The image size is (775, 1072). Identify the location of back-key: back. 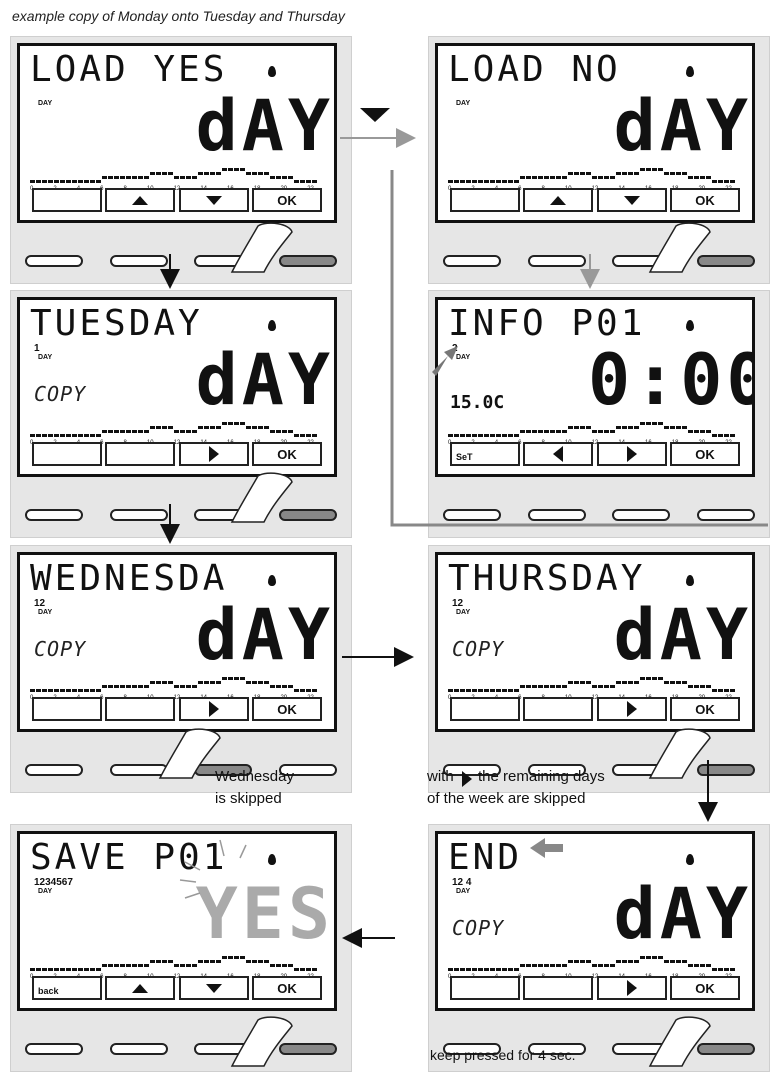
(67, 988).